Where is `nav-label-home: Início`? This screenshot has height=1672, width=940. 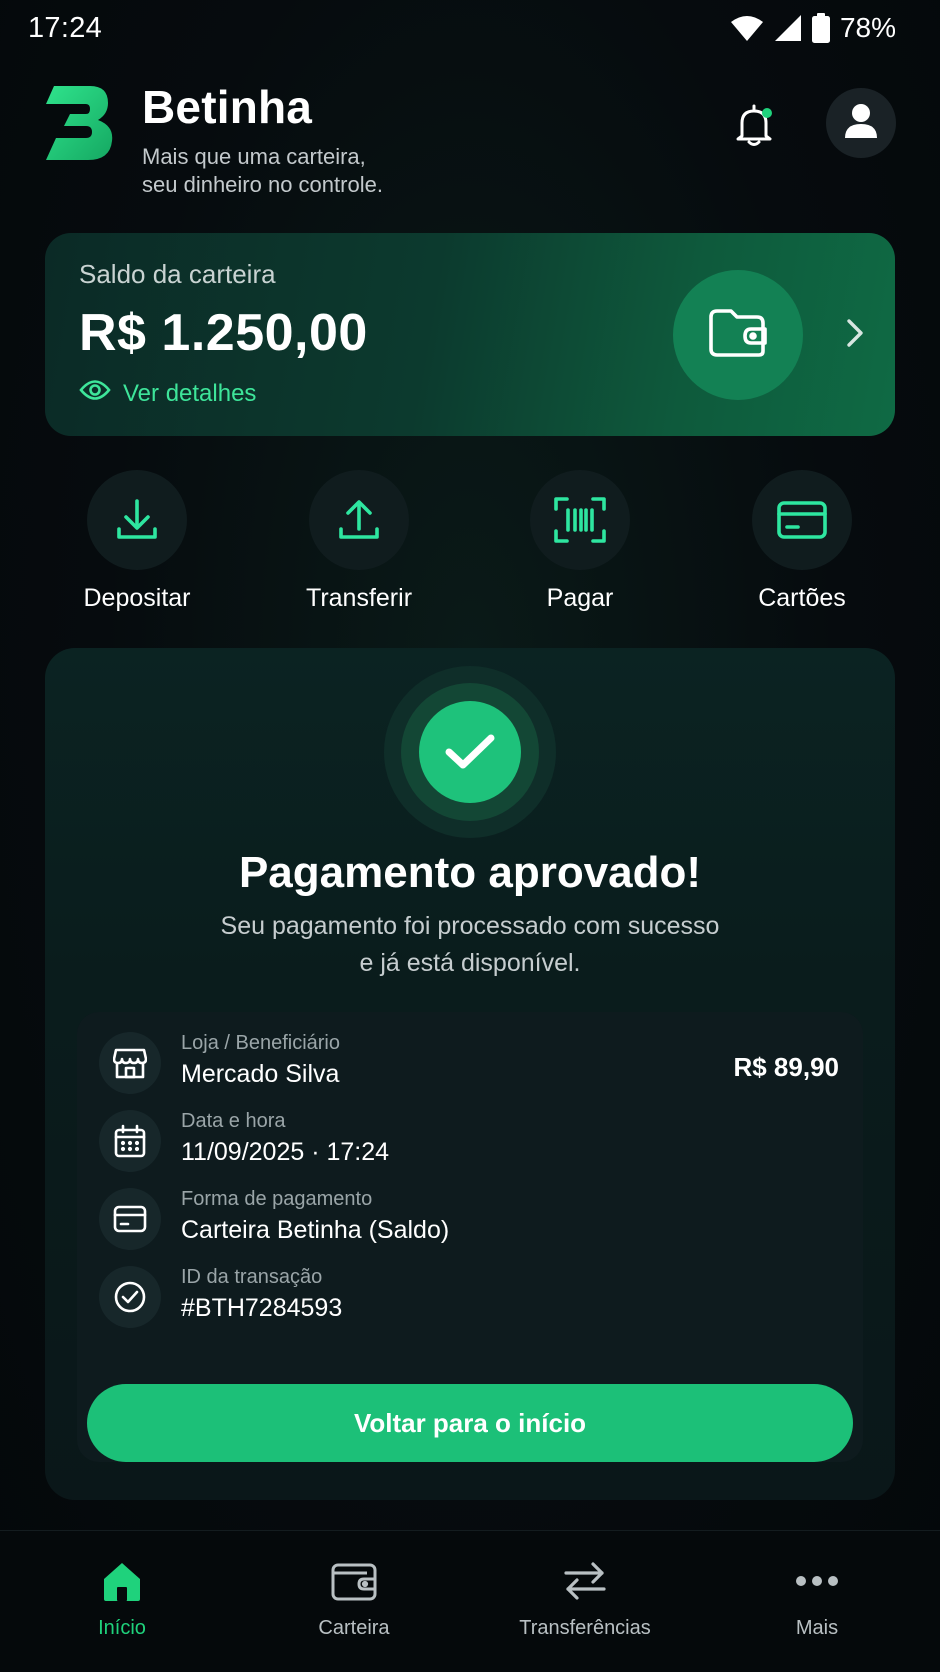 nav-label-home: Início is located at coordinates (122, 1628).